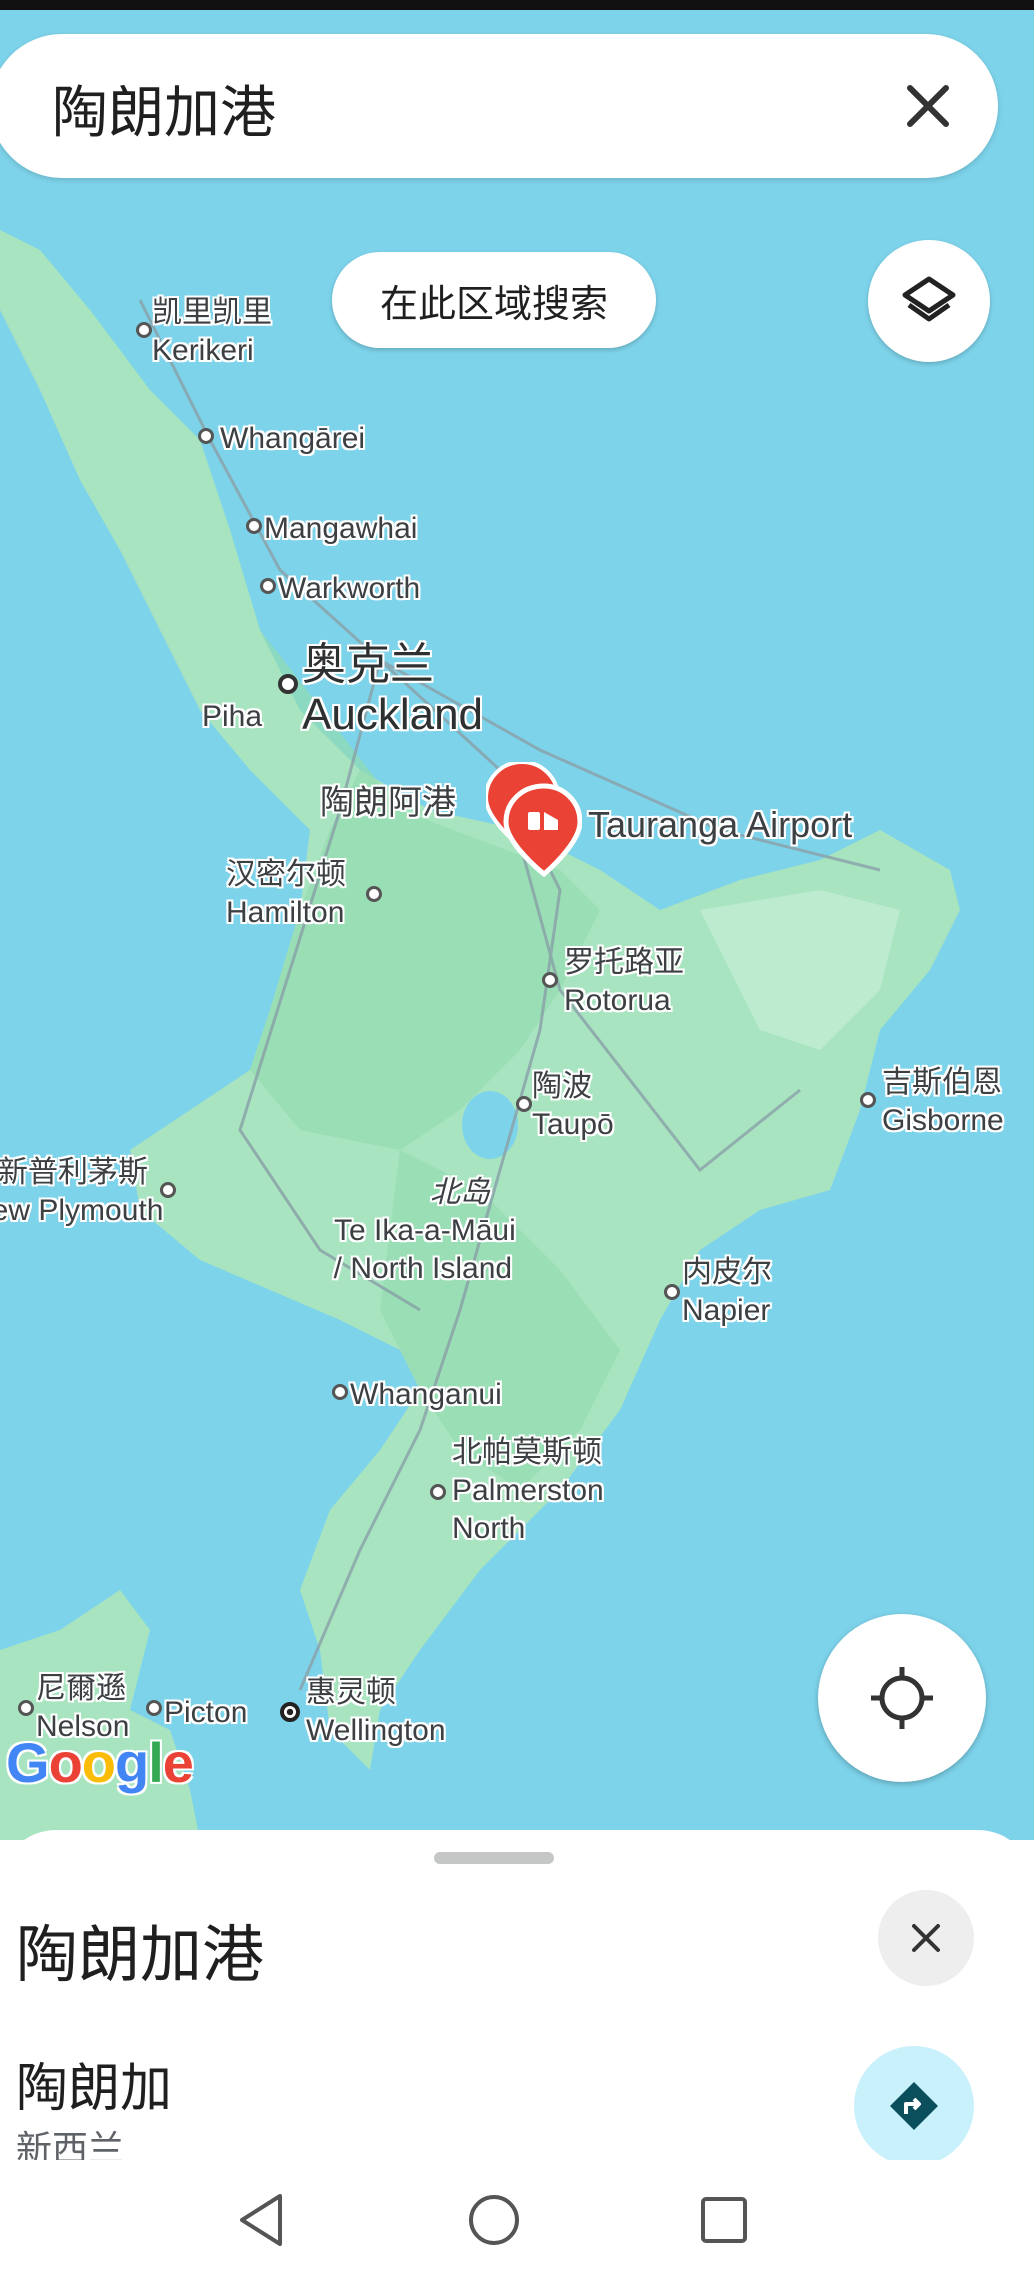  What do you see at coordinates (340, 529) in the screenshot?
I see `map-label-mangawhai: Mangawhai` at bounding box center [340, 529].